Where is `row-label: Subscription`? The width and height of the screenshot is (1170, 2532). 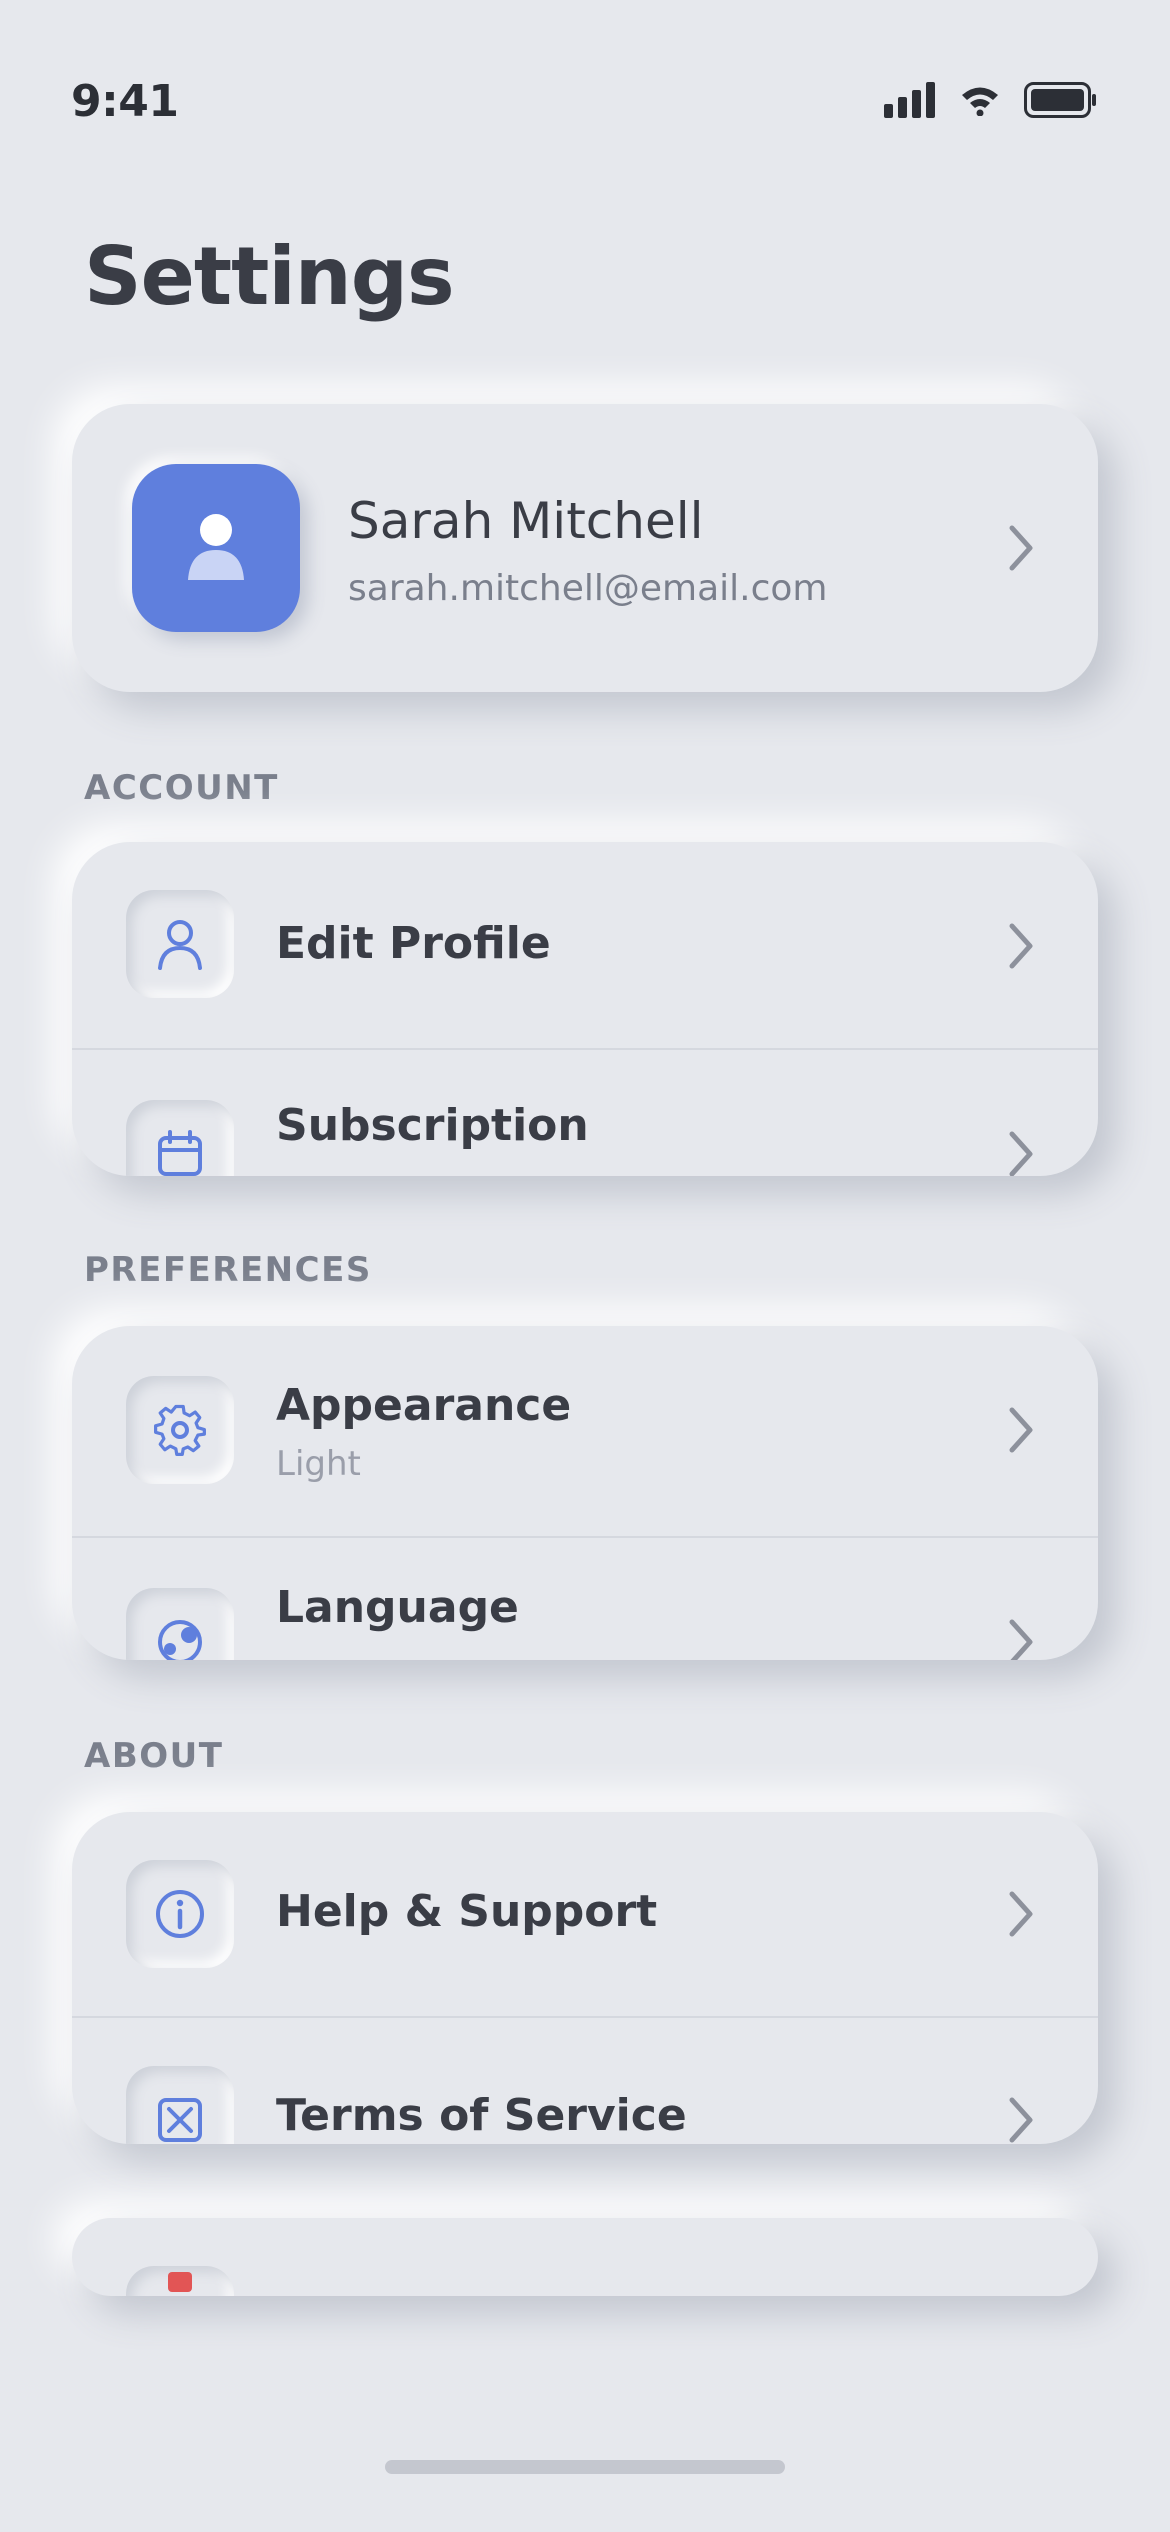 row-label: Subscription is located at coordinates (432, 1125).